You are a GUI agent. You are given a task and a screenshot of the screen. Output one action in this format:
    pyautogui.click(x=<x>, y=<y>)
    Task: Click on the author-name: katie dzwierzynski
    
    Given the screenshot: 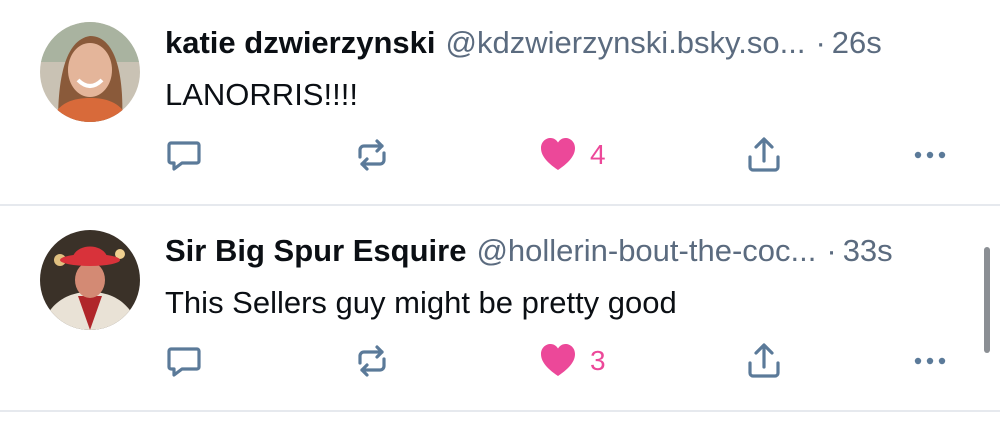 What is the action you would take?
    pyautogui.click(x=300, y=43)
    